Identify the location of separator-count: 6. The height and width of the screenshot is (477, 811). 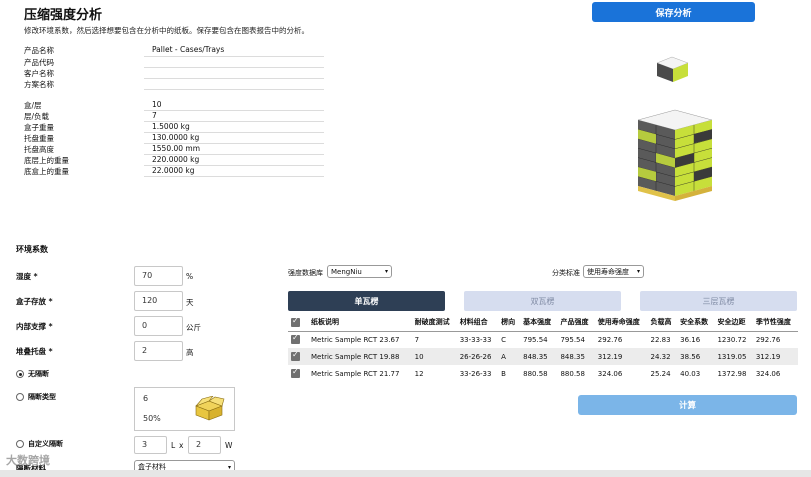
(146, 398).